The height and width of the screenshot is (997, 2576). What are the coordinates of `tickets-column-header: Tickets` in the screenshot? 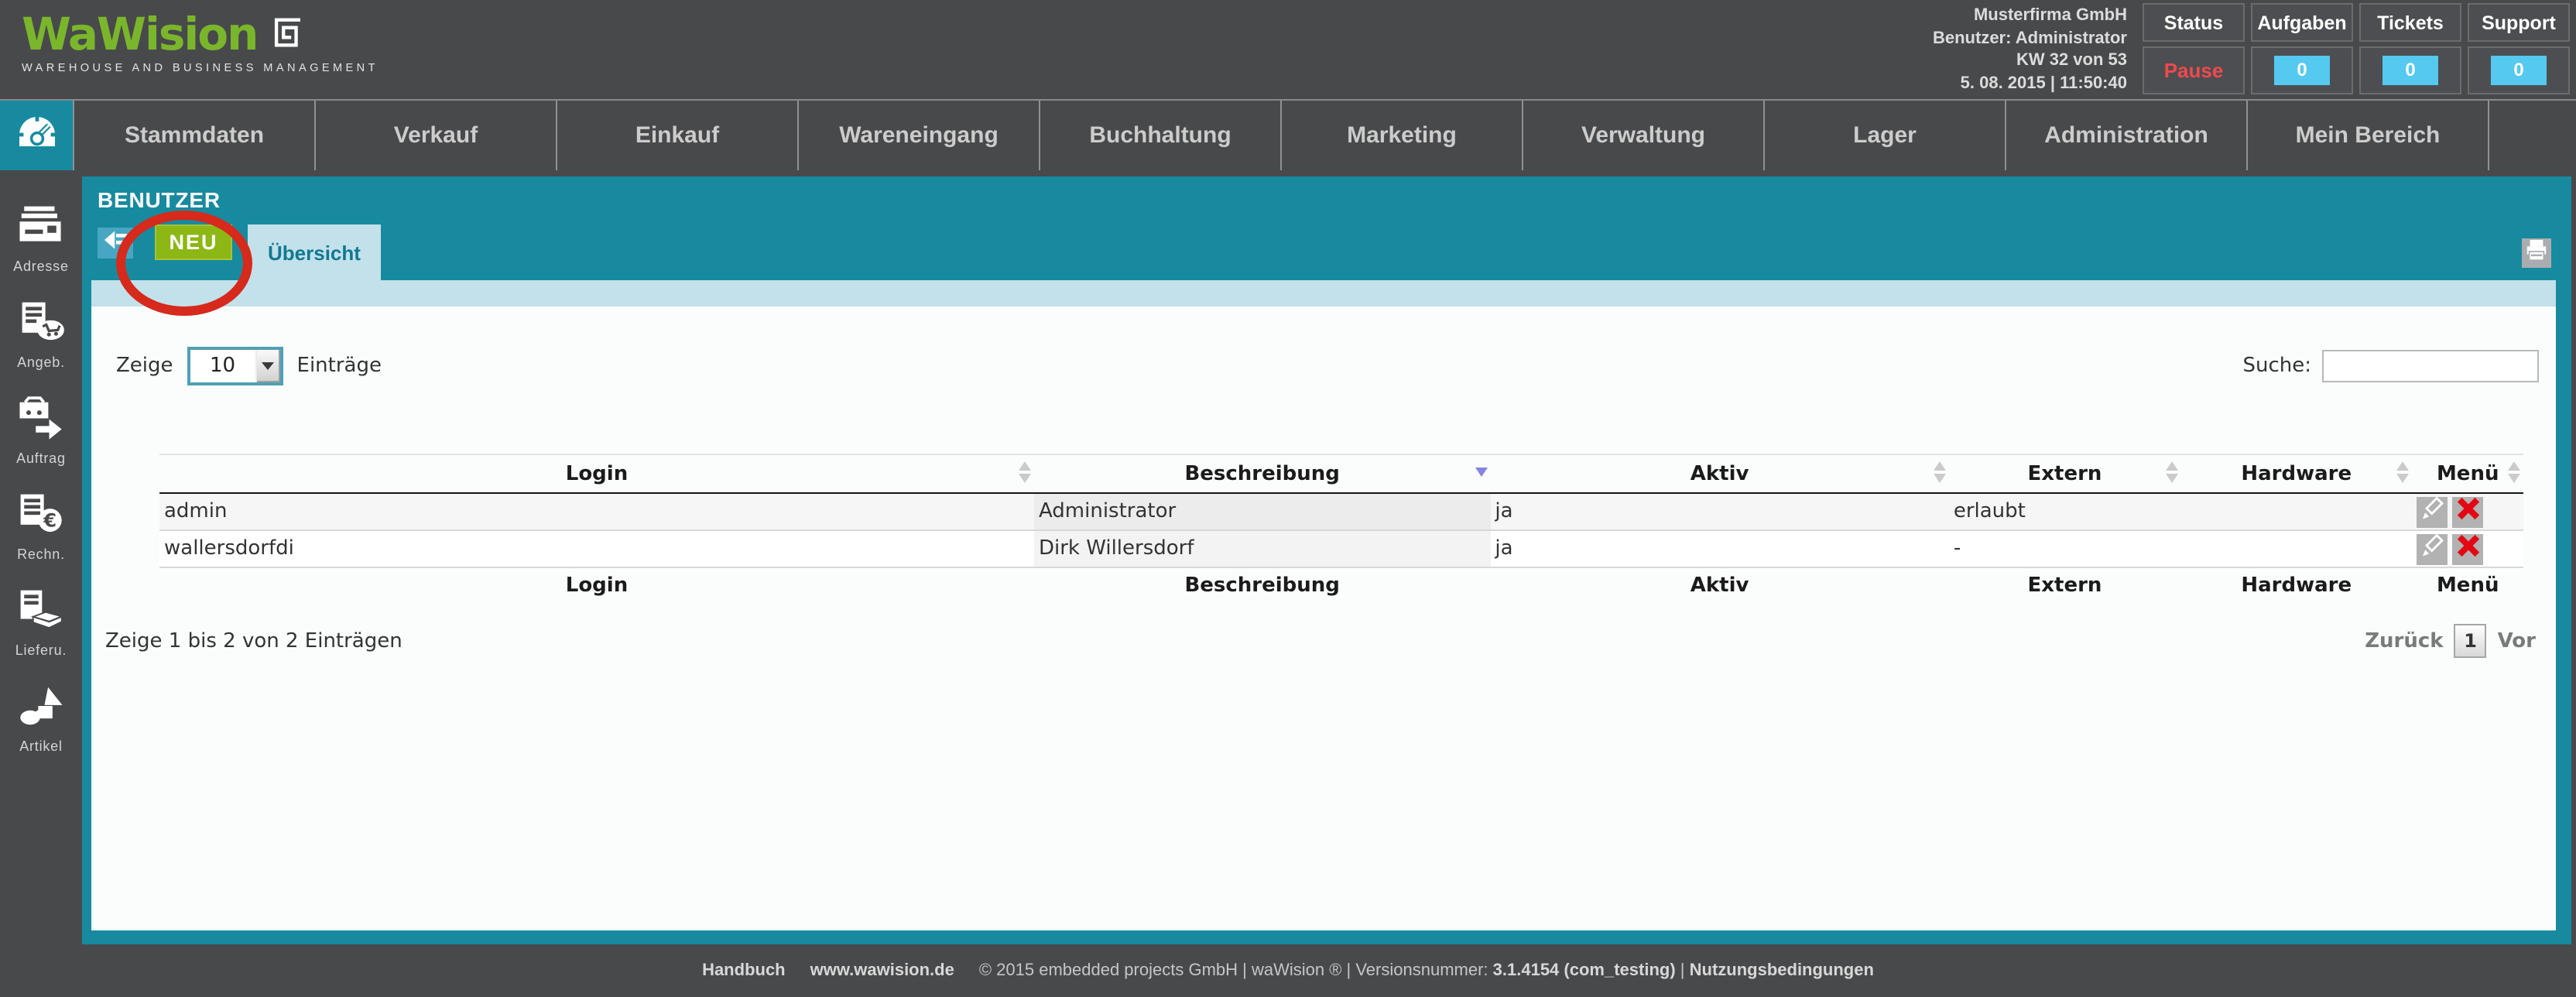 It's located at (2410, 22).